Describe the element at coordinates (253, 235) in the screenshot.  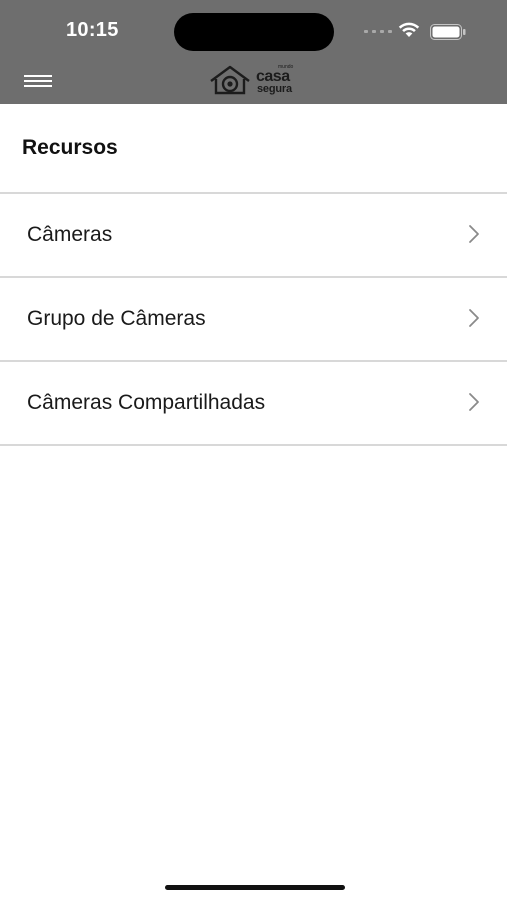
I see `list-item-cameras: Câmeras` at that location.